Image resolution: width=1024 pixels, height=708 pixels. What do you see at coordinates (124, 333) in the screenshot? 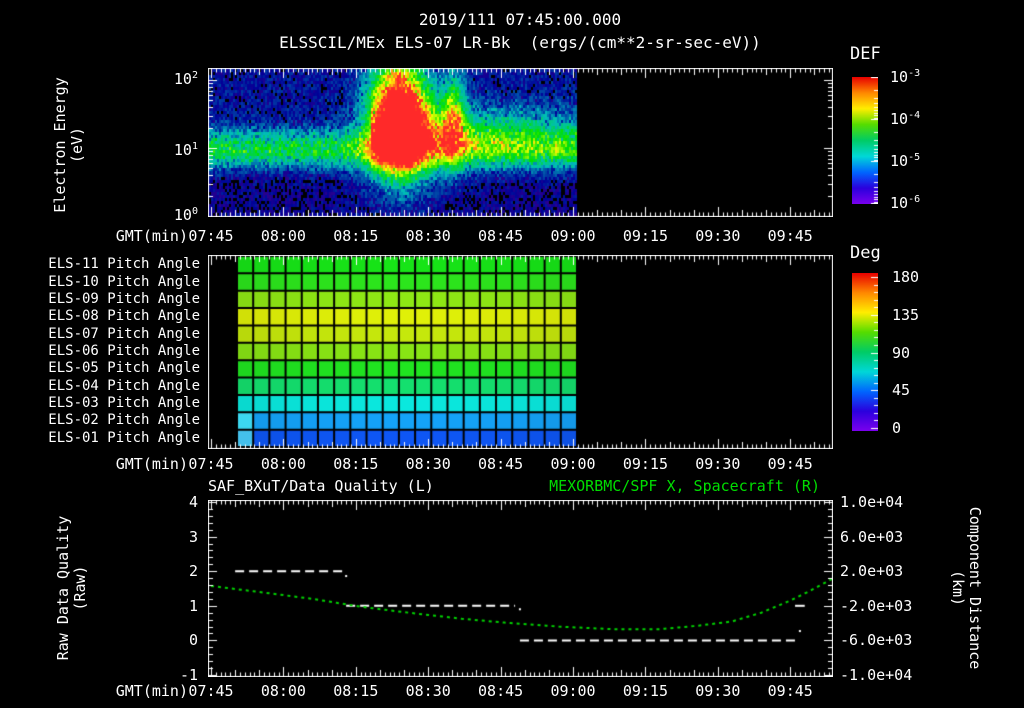
I see `pitch-row-label: ELS-07 Pitch Angle` at bounding box center [124, 333].